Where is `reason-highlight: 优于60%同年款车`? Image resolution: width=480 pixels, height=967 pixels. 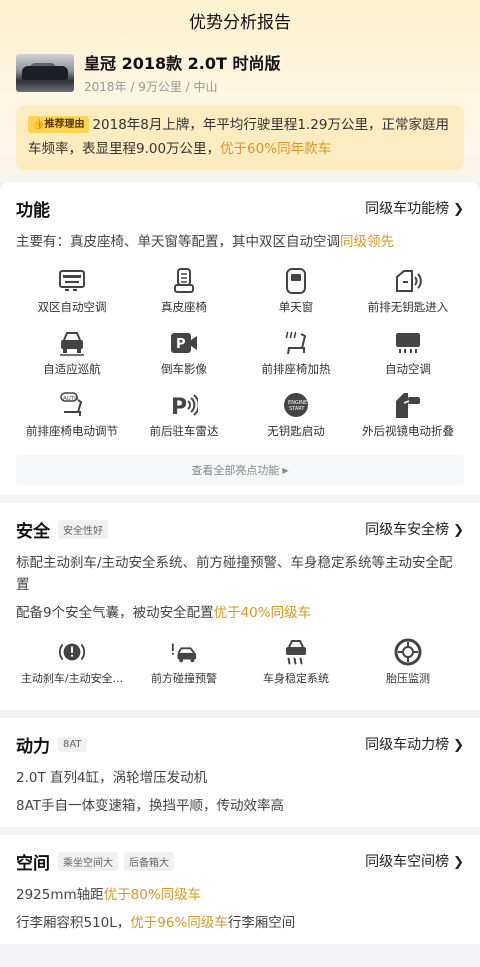 reason-highlight: 优于60%同年款车 is located at coordinates (276, 149).